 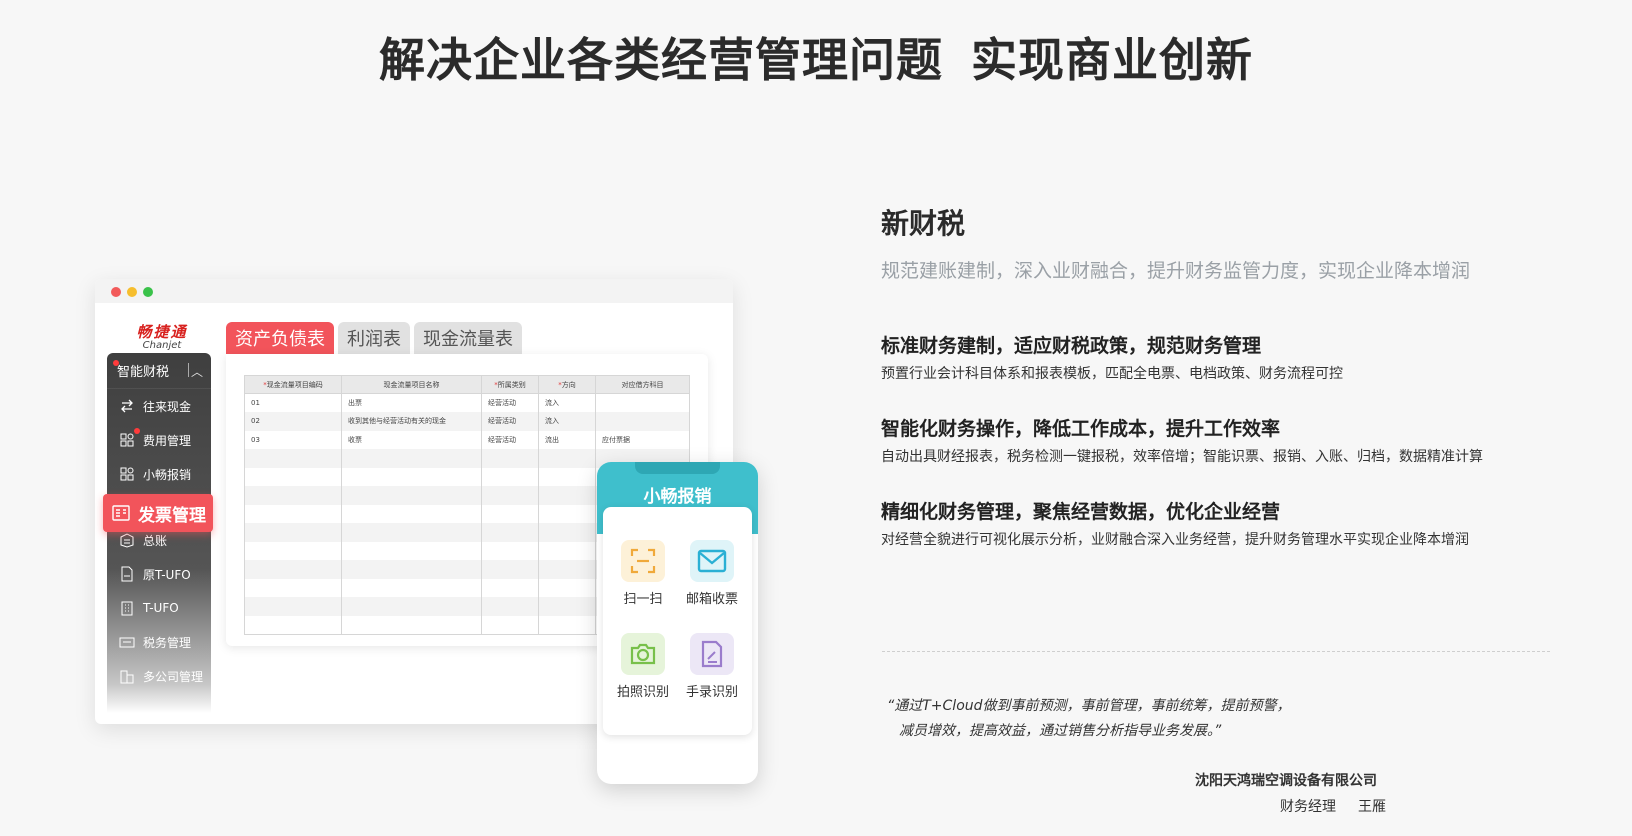 What do you see at coordinates (468, 338) in the screenshot?
I see `tab-cash-flow: 现金流量表` at bounding box center [468, 338].